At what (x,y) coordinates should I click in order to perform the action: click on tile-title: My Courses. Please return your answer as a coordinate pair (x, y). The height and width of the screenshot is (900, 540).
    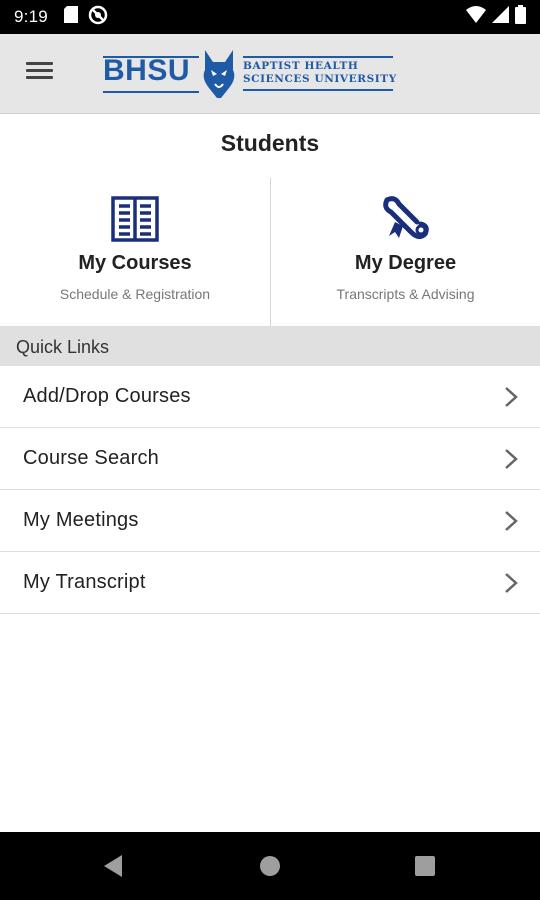
    Looking at the image, I should click on (135, 263).